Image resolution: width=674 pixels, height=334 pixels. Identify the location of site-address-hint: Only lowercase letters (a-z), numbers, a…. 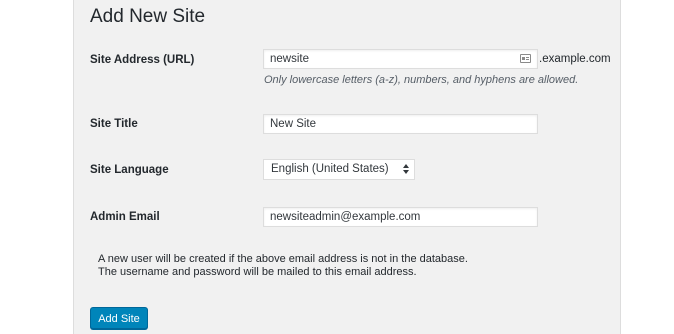
(421, 80).